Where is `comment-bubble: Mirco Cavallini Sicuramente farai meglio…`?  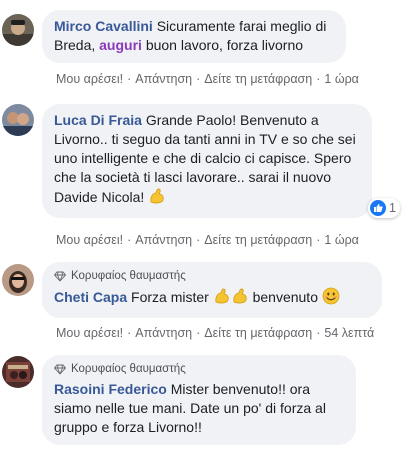 comment-bubble: Mirco Cavallini Sicuramente farai meglio… is located at coordinates (194, 36).